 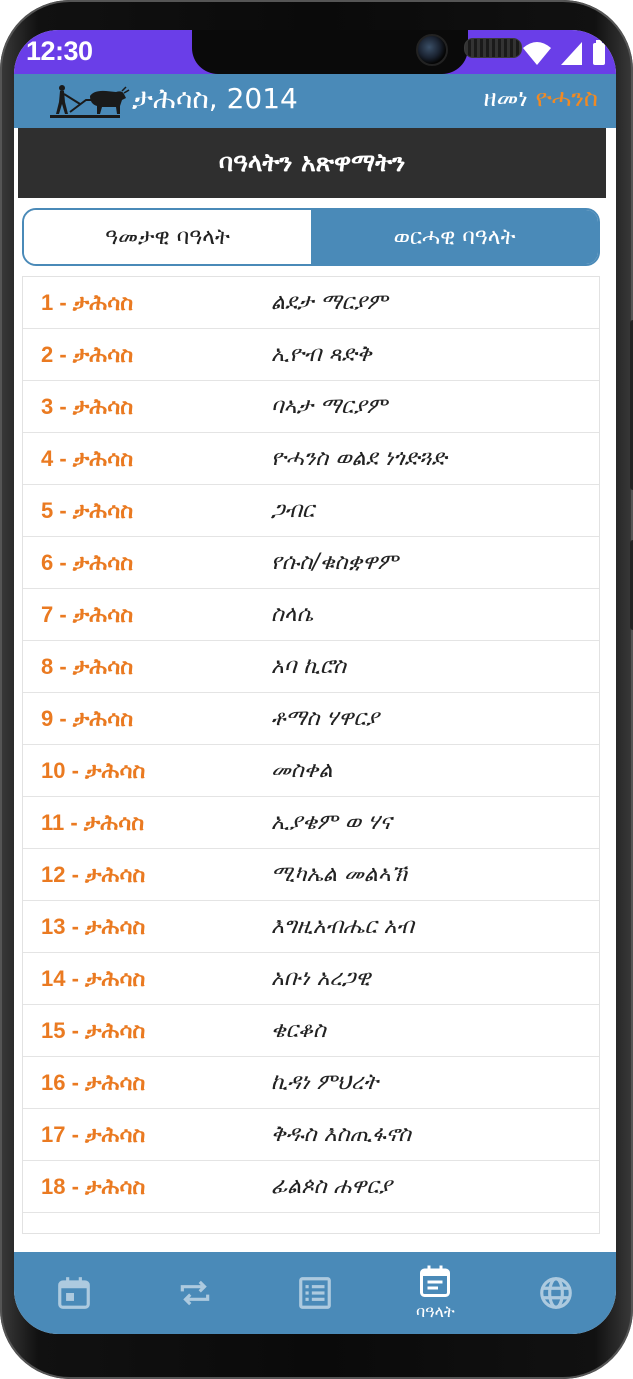 What do you see at coordinates (357, 52) in the screenshot?
I see `camera-notch` at bounding box center [357, 52].